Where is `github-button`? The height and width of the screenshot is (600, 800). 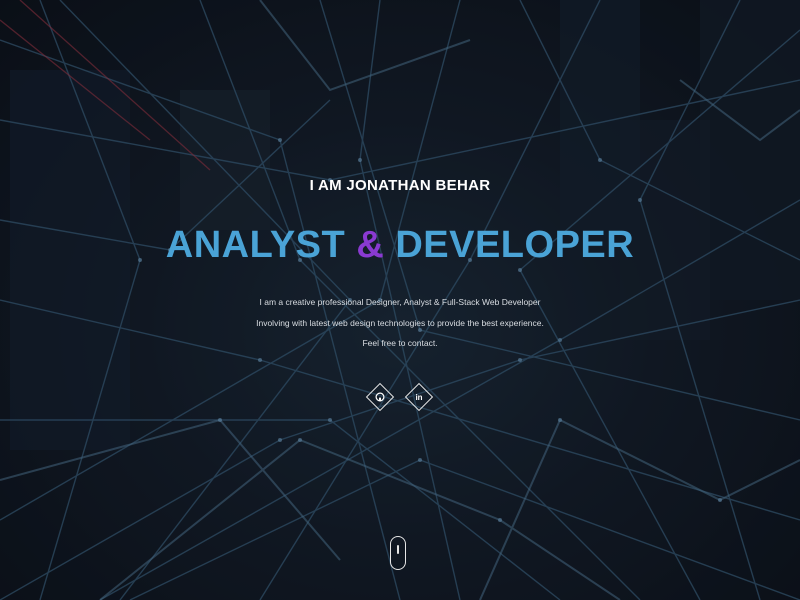 github-button is located at coordinates (380, 397).